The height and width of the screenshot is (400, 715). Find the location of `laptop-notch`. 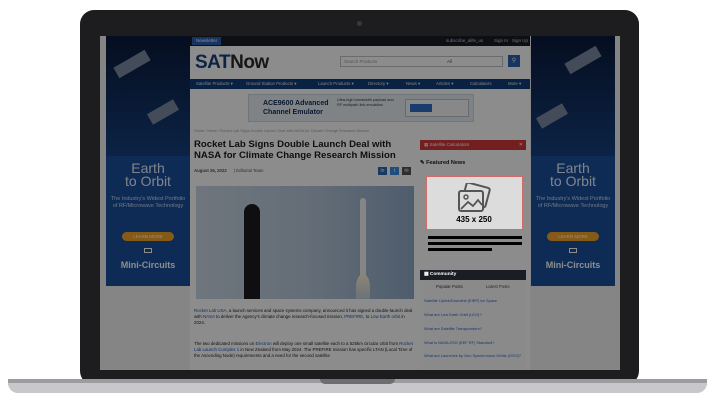

laptop-notch is located at coordinates (357, 381).